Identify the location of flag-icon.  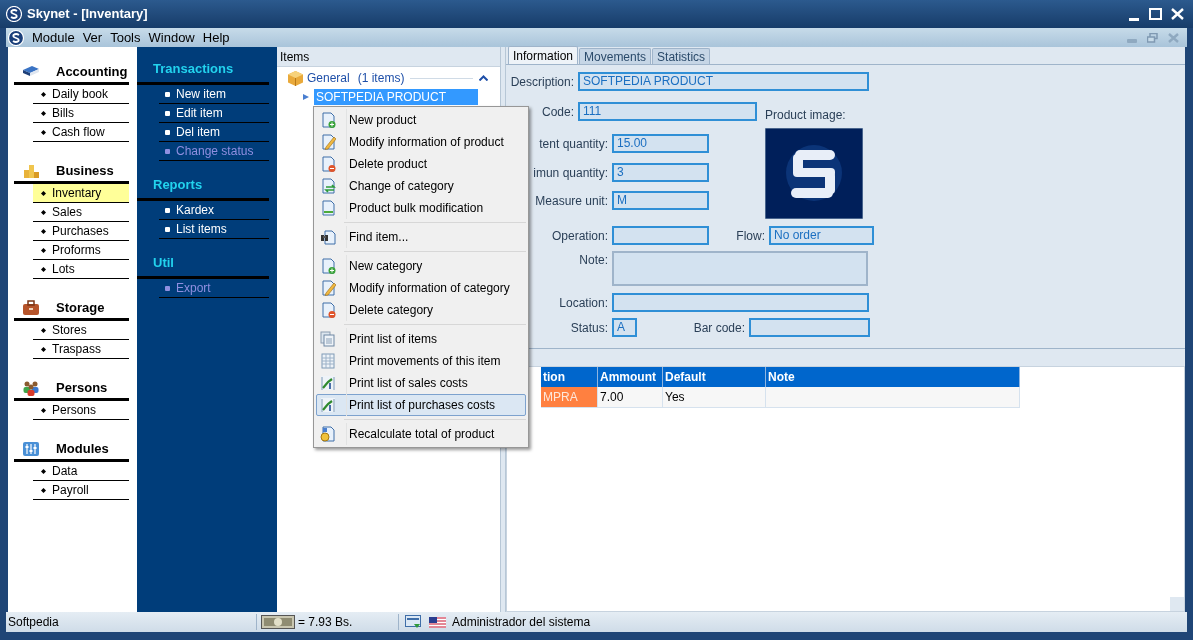
(437, 622).